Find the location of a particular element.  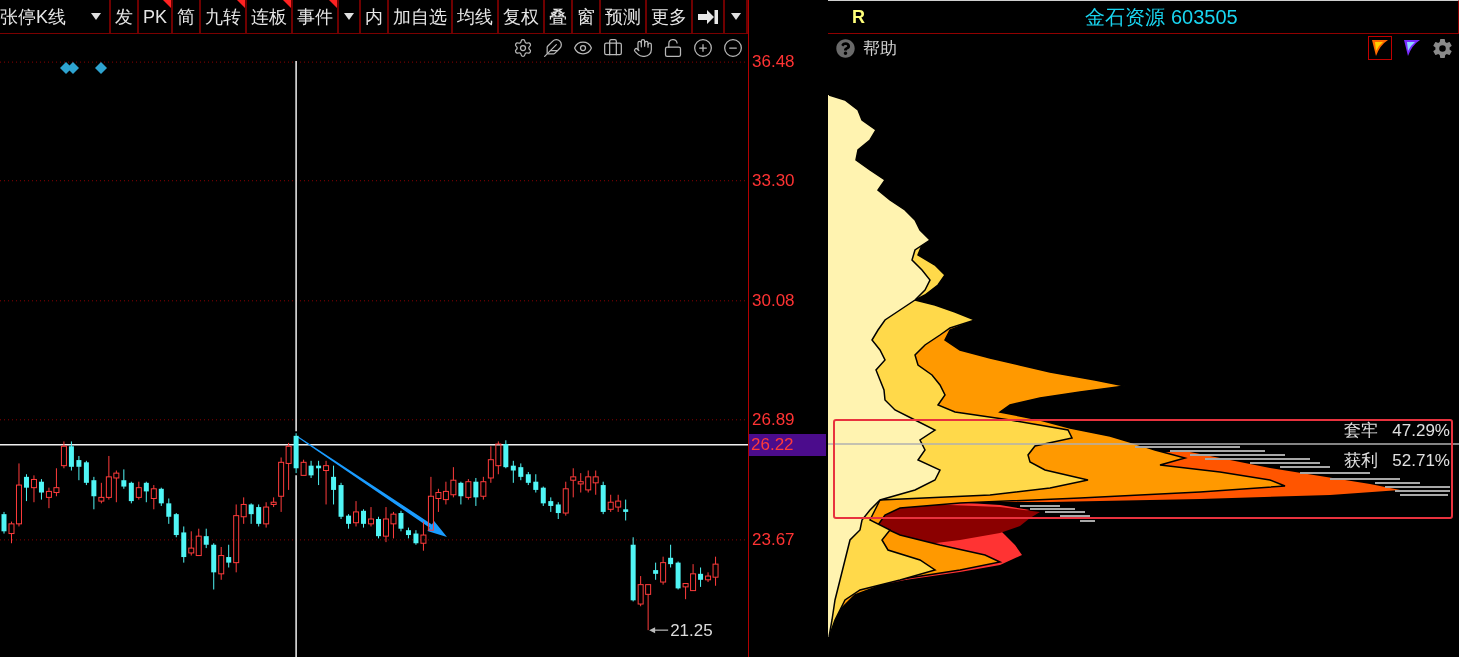

low-price-label: 21.25 is located at coordinates (691, 631).